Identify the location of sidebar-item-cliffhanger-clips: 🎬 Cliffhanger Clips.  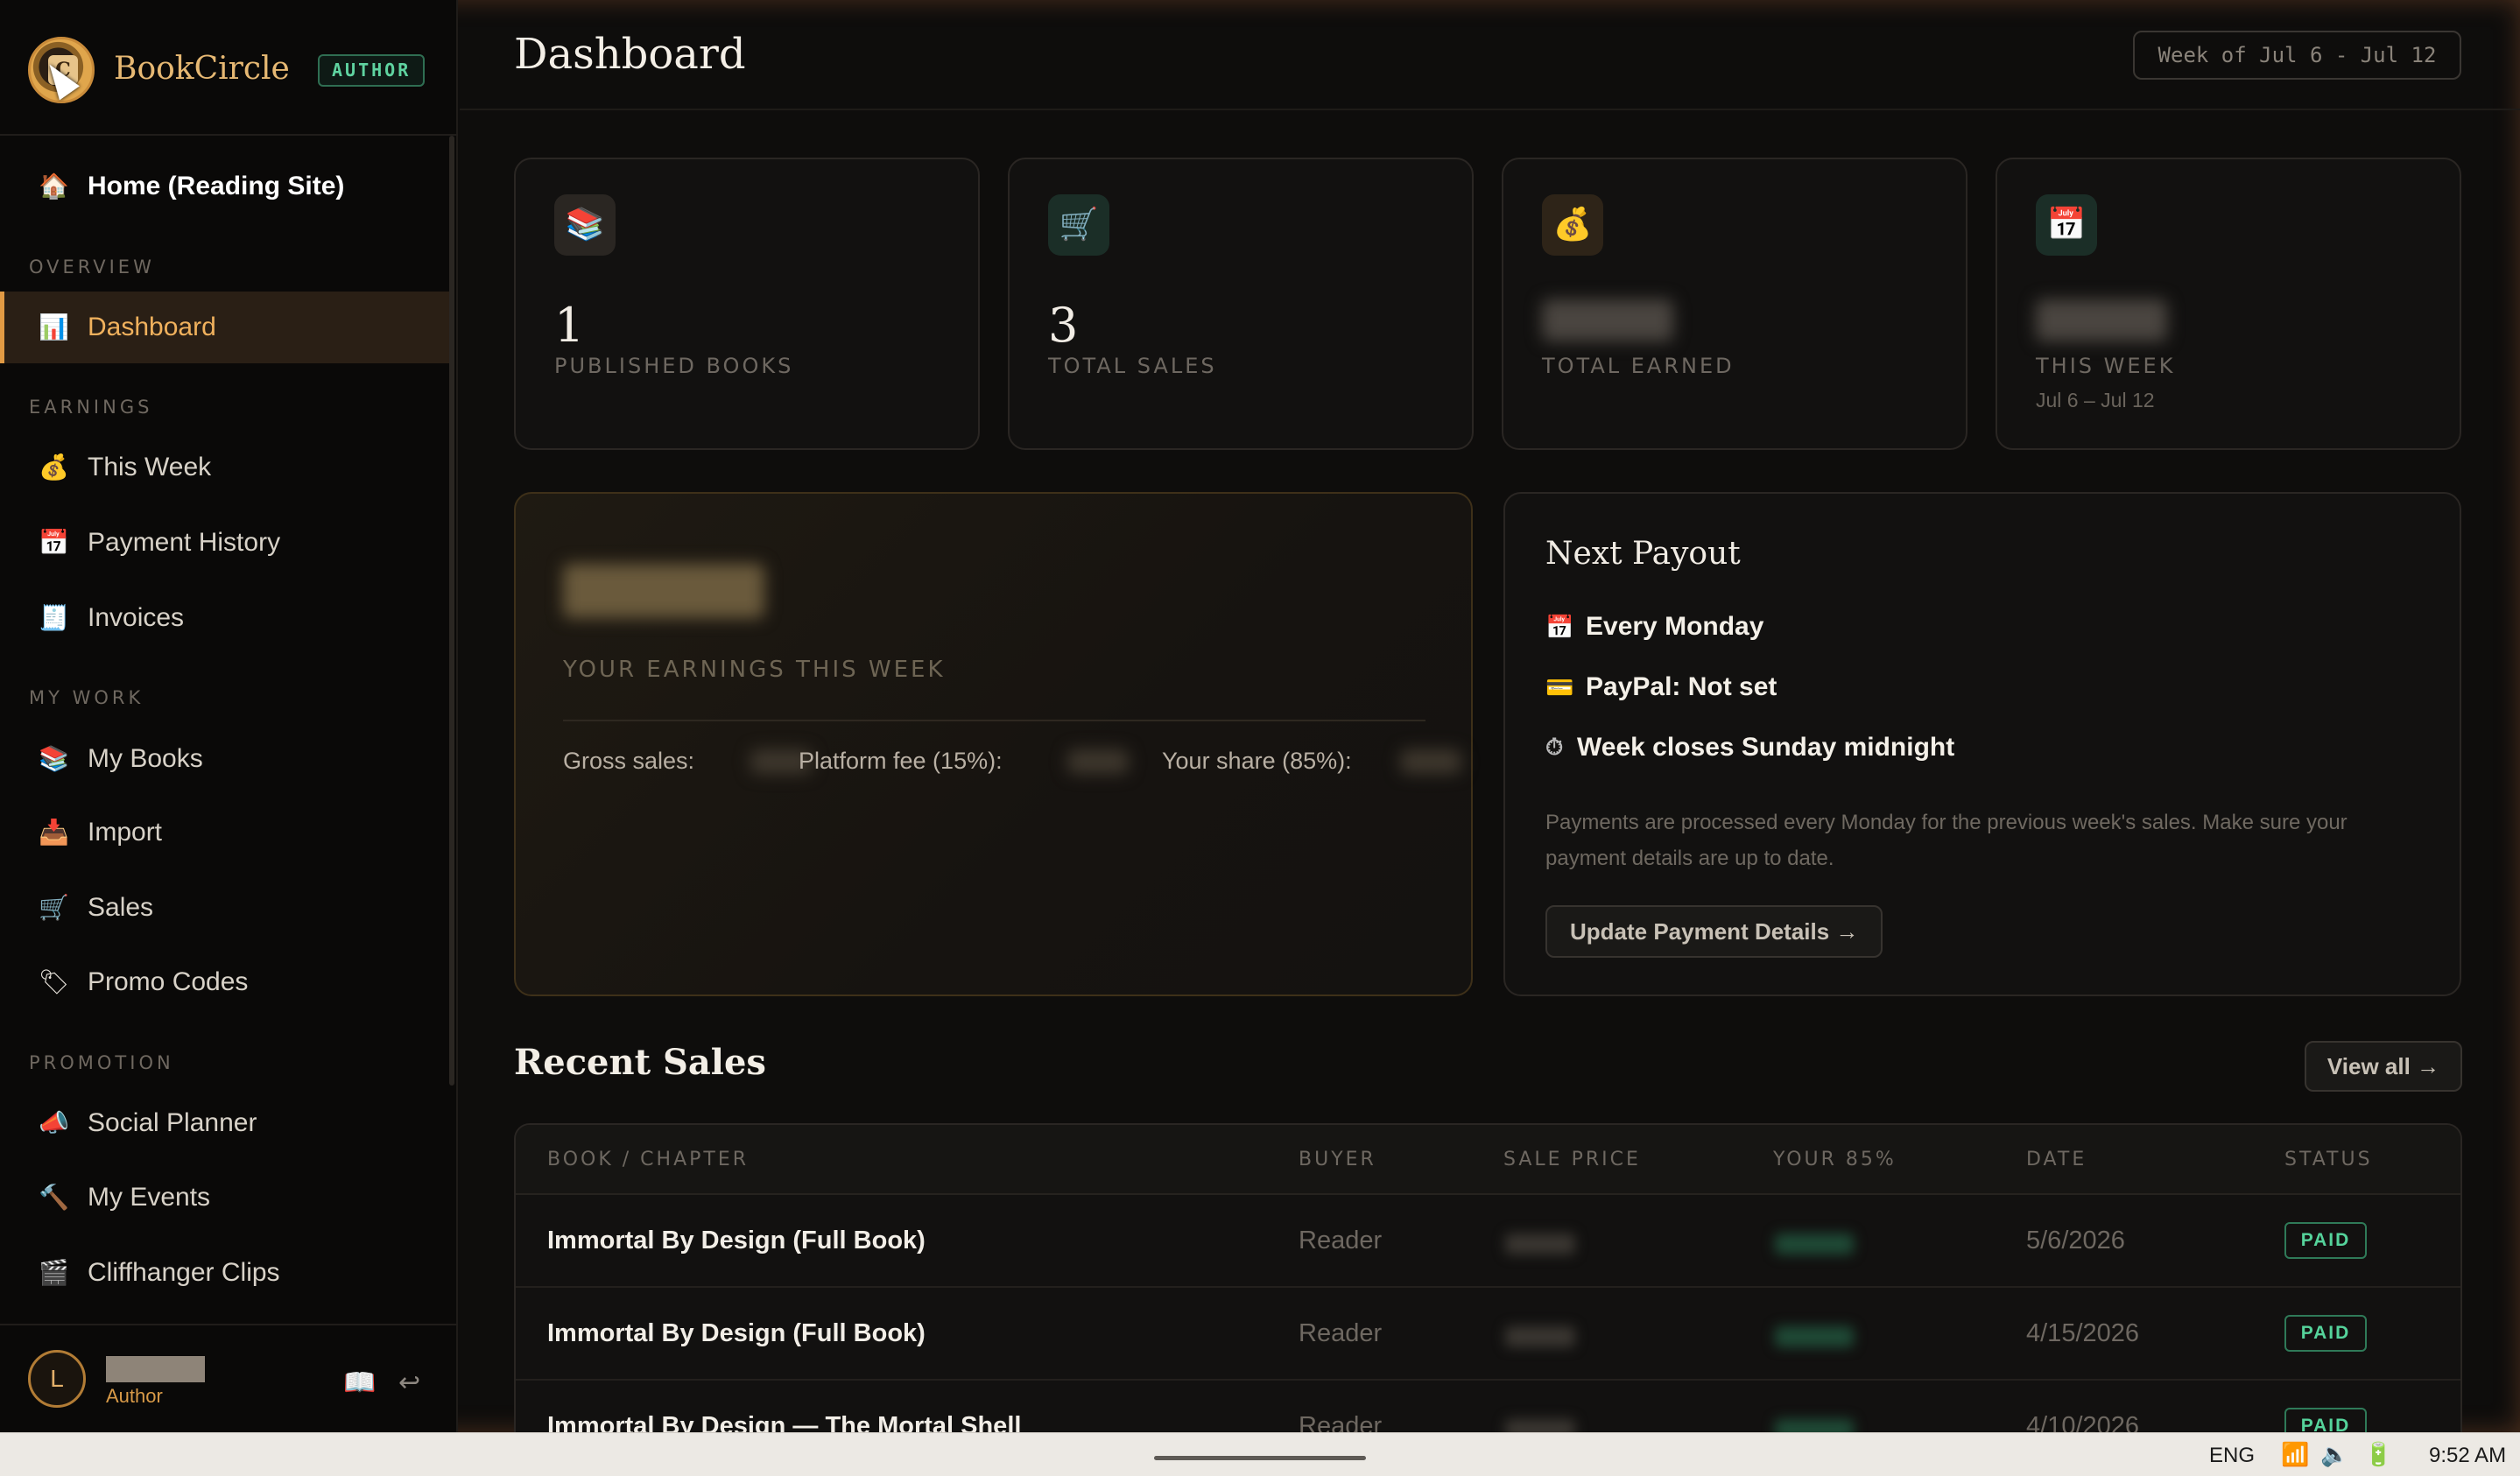
(225, 1273).